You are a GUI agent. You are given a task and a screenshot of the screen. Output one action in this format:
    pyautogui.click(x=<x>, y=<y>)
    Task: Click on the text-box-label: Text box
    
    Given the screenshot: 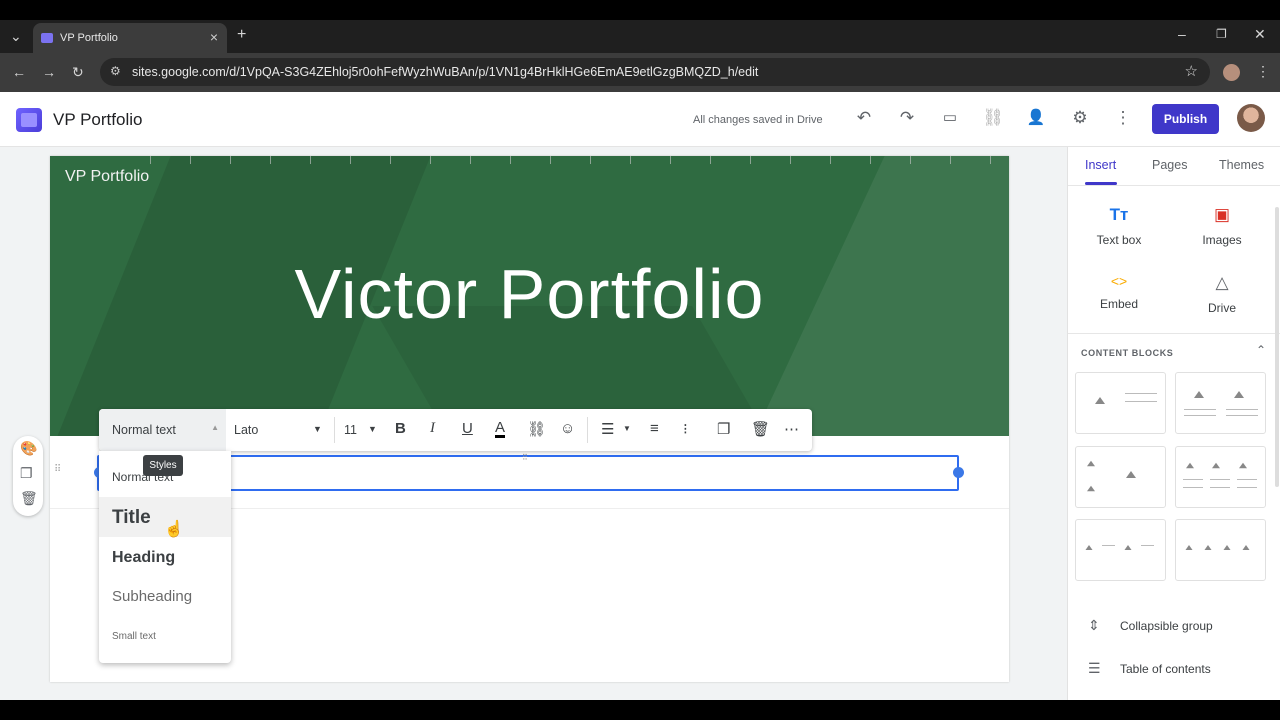 What is the action you would take?
    pyautogui.click(x=1119, y=240)
    